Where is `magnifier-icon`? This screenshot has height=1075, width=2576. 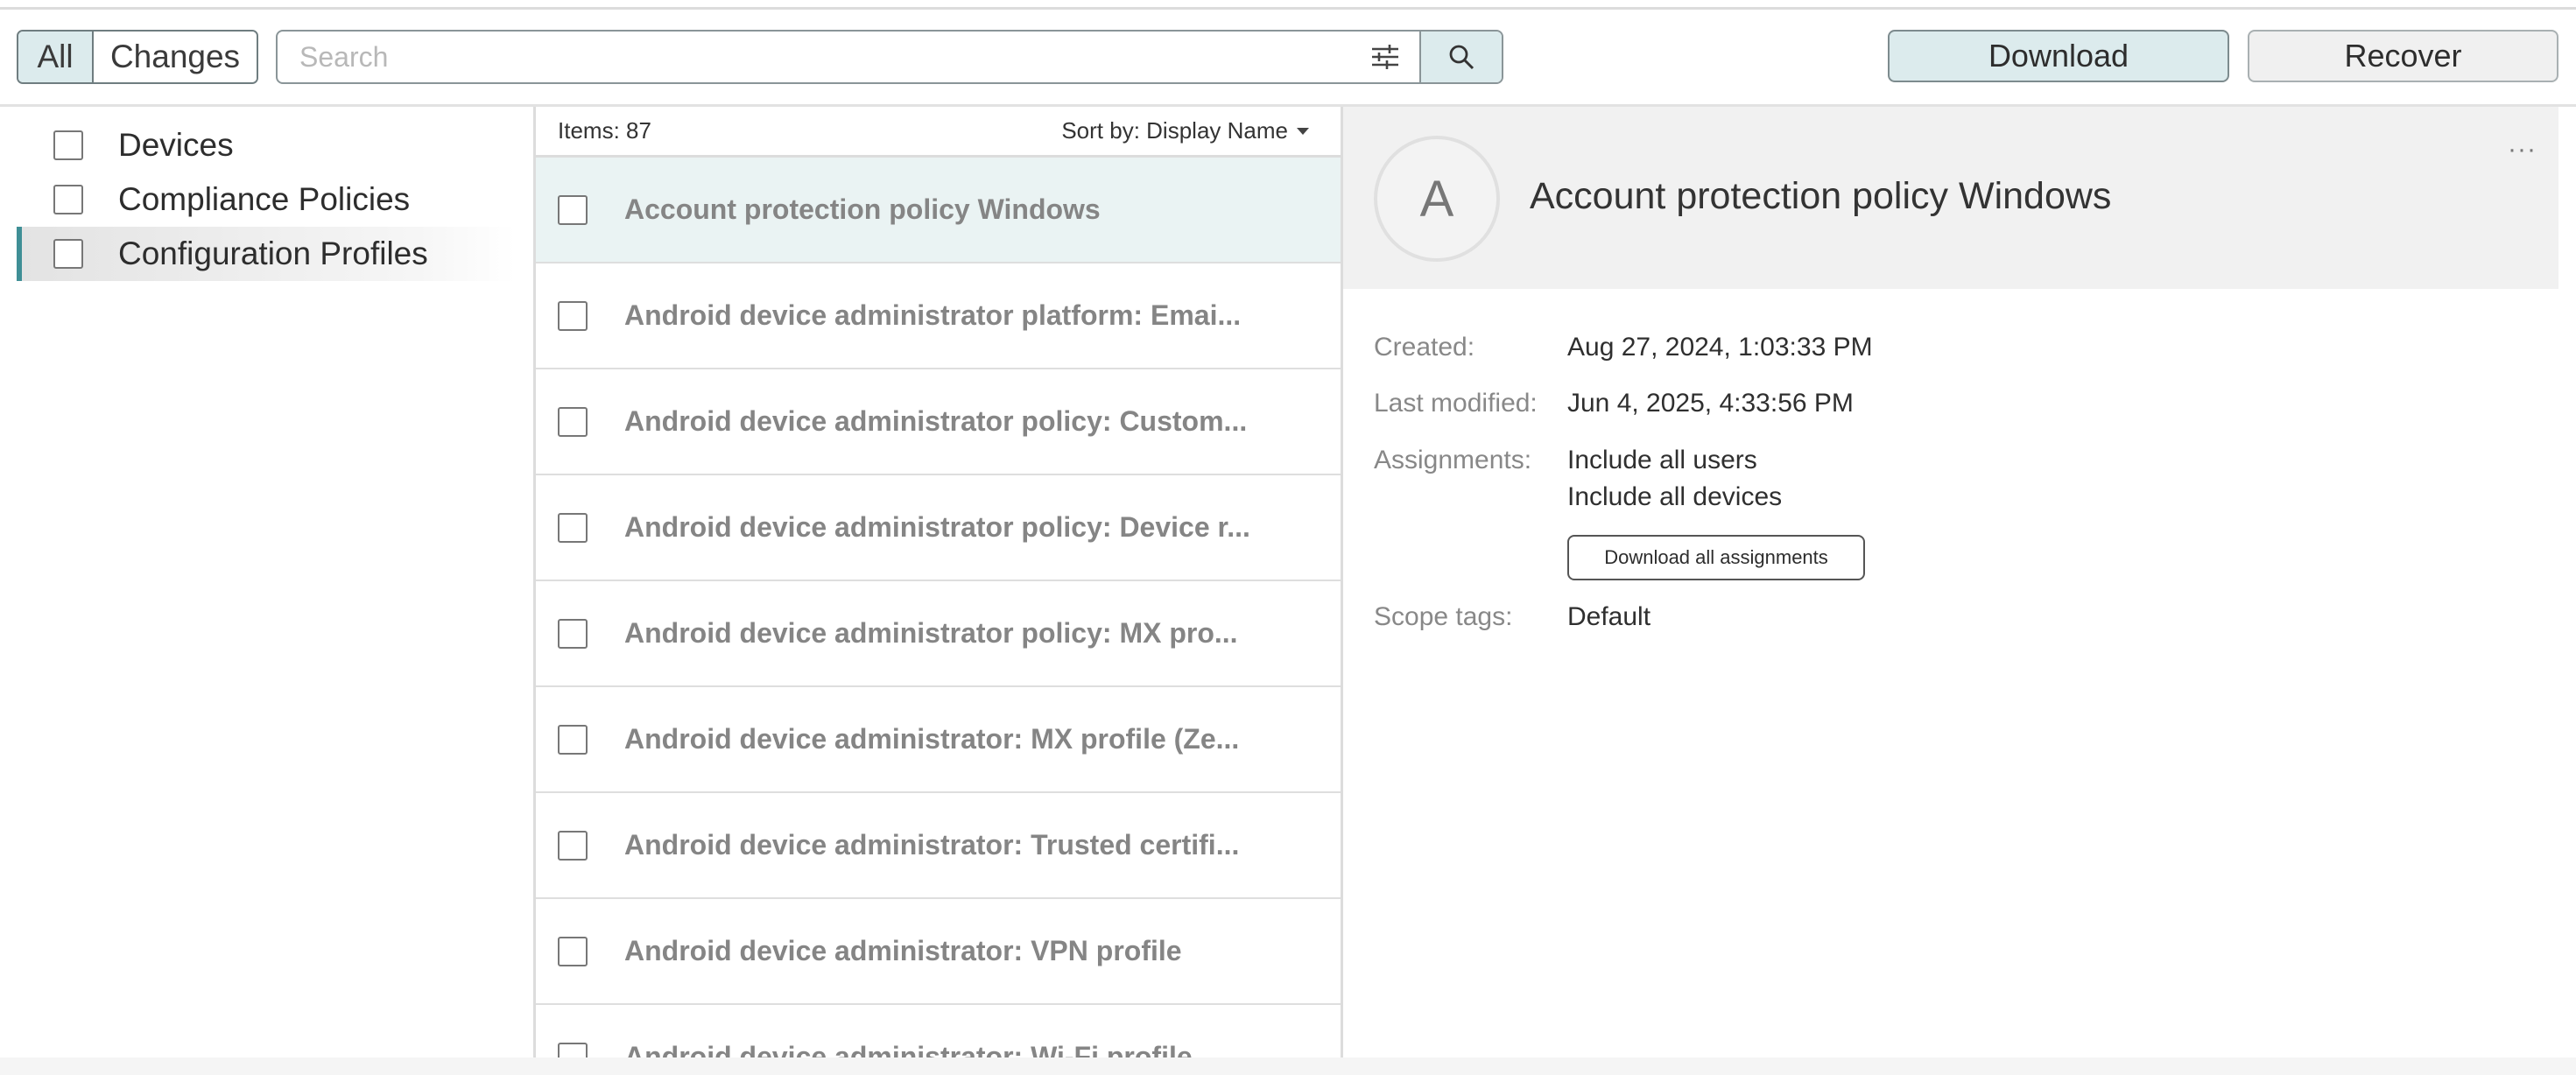
magnifier-icon is located at coordinates (1462, 57).